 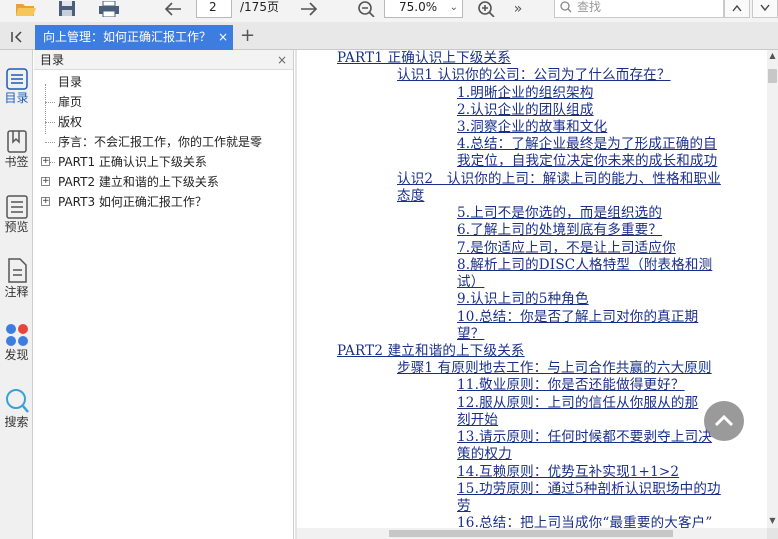 What do you see at coordinates (163, 60) in the screenshot?
I see `outline-header: 目录 ×` at bounding box center [163, 60].